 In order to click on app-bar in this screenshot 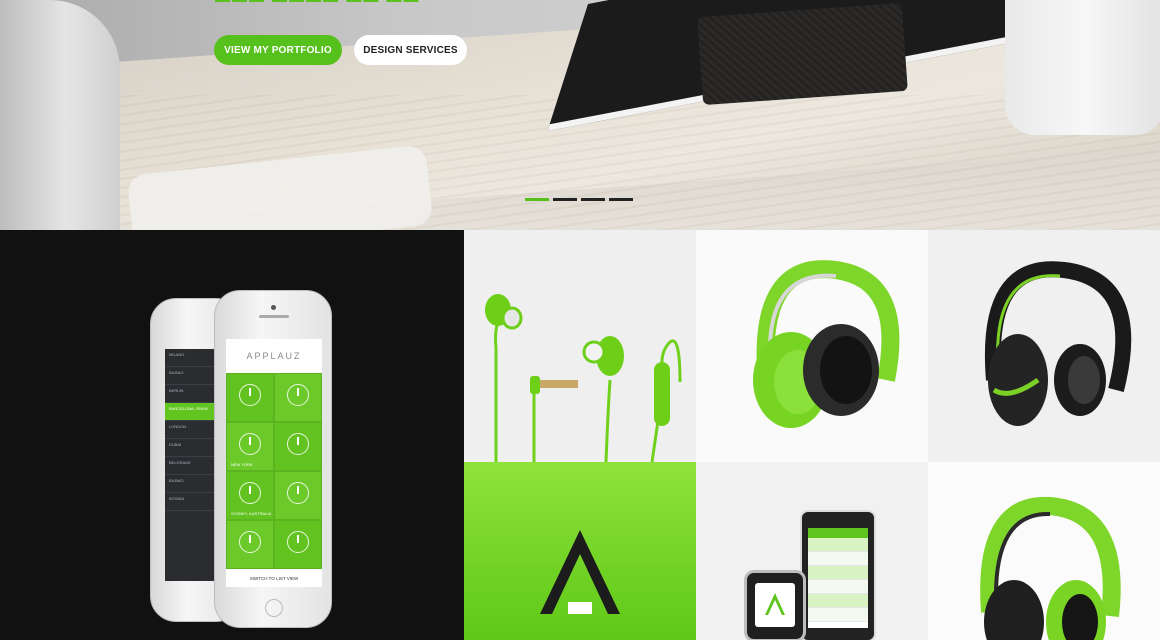, I will do `click(838, 533)`.